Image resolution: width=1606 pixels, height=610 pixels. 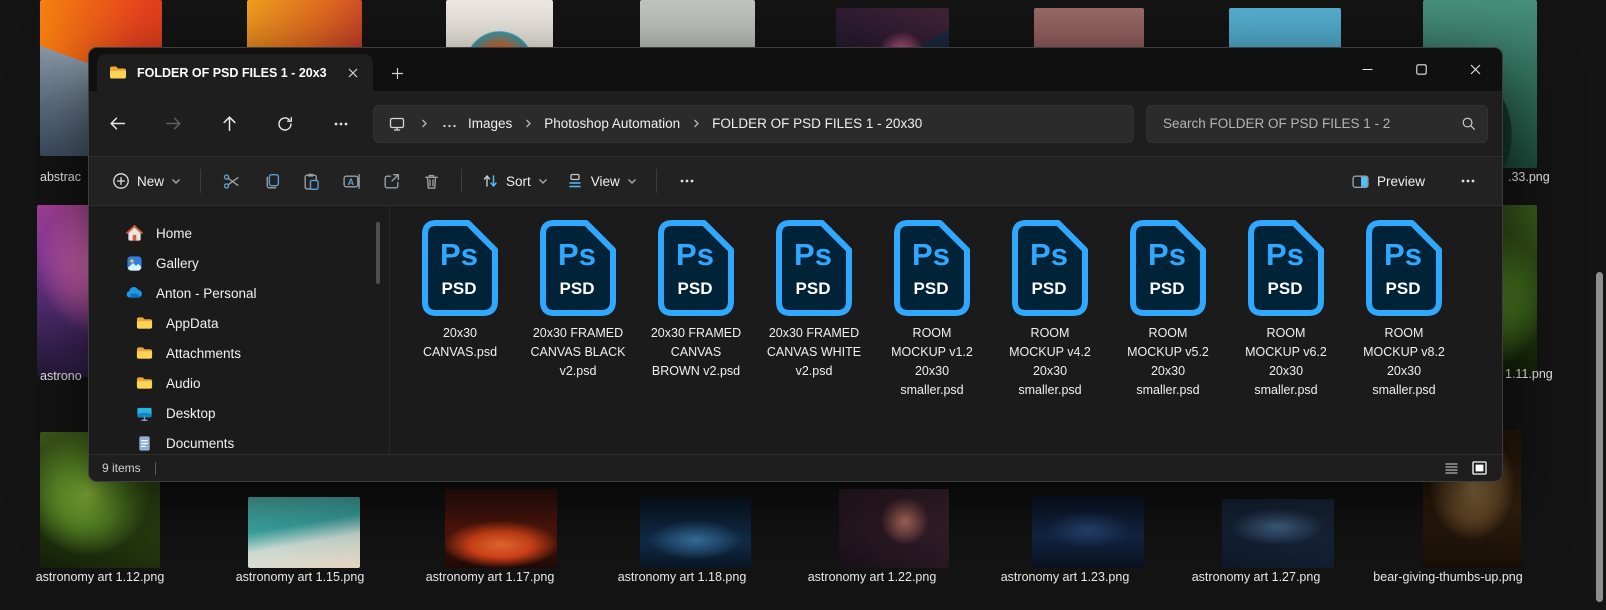 I want to click on sidebar-item-anton-personal: Anton - Personal, so click(x=239, y=293).